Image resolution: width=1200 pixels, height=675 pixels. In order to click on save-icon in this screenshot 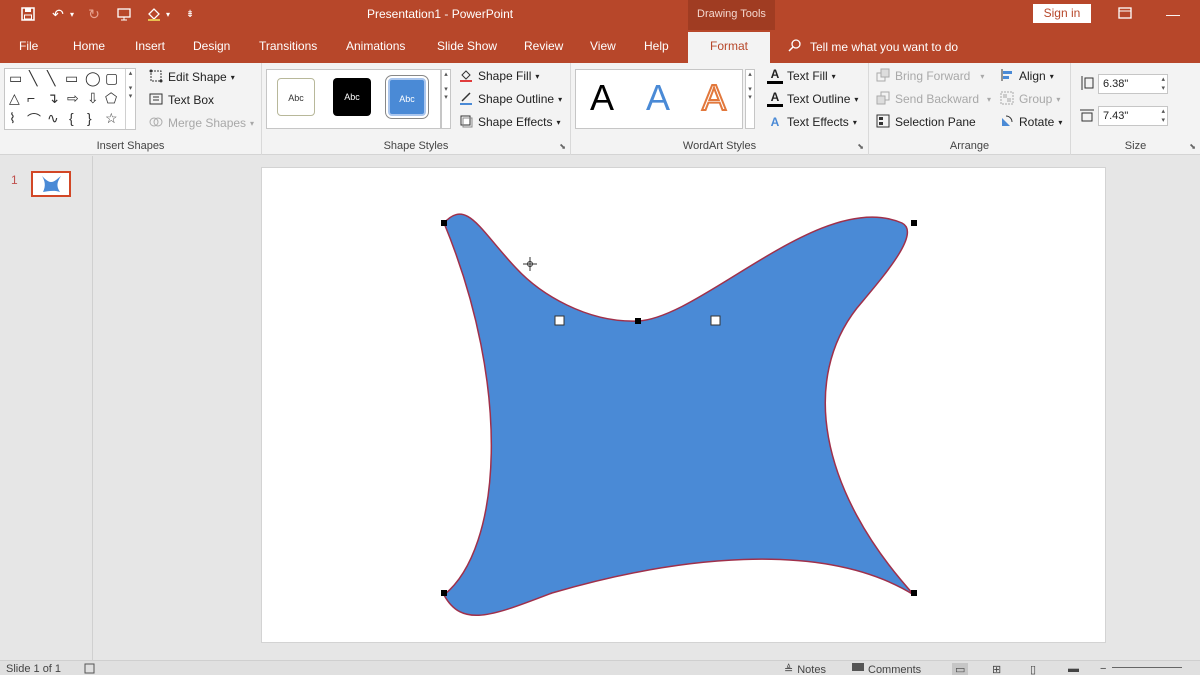, I will do `click(28, 14)`.